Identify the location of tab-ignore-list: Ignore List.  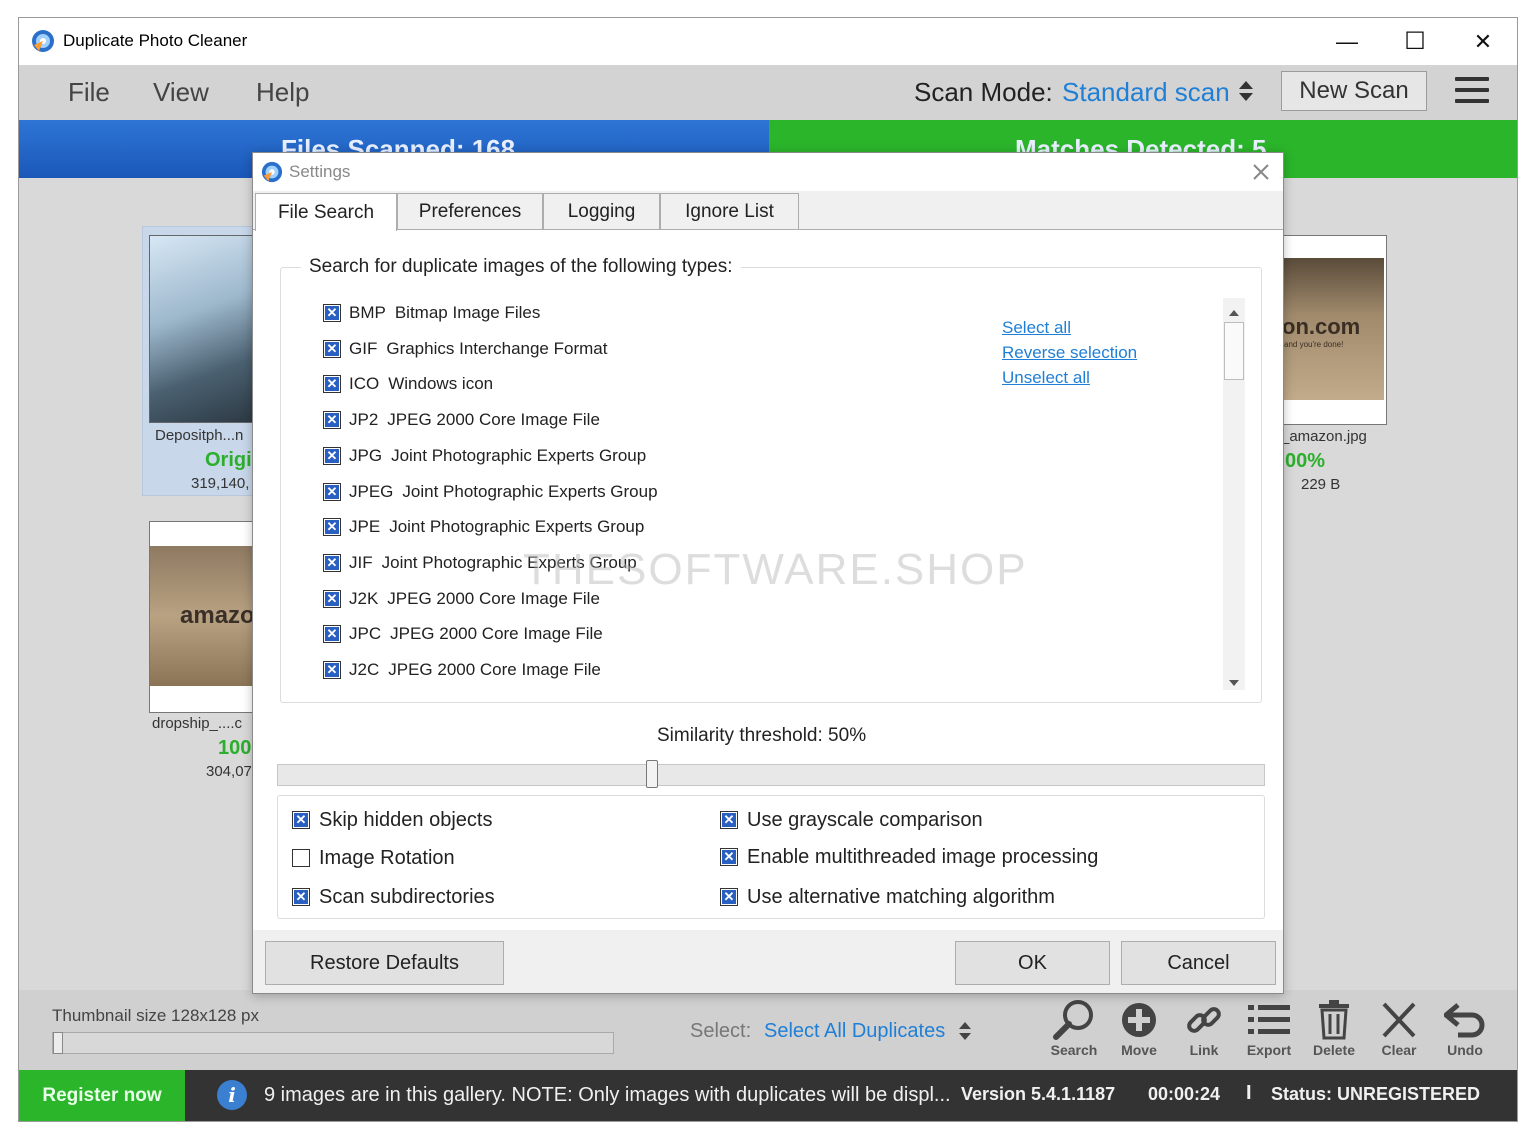
(729, 211).